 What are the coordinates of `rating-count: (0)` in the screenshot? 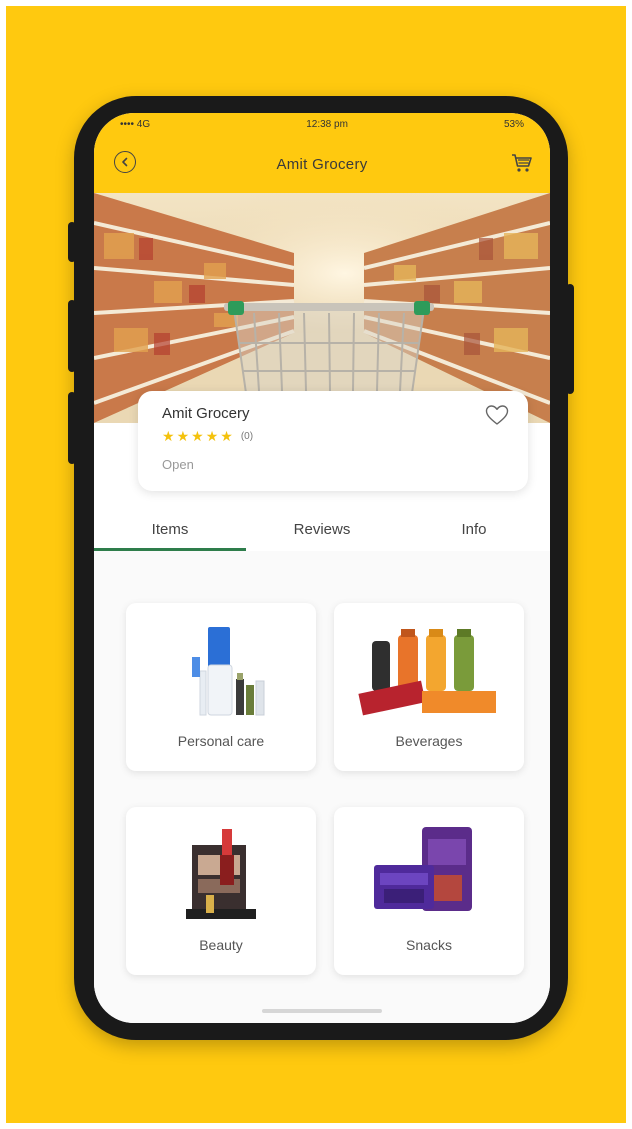 It's located at (247, 436).